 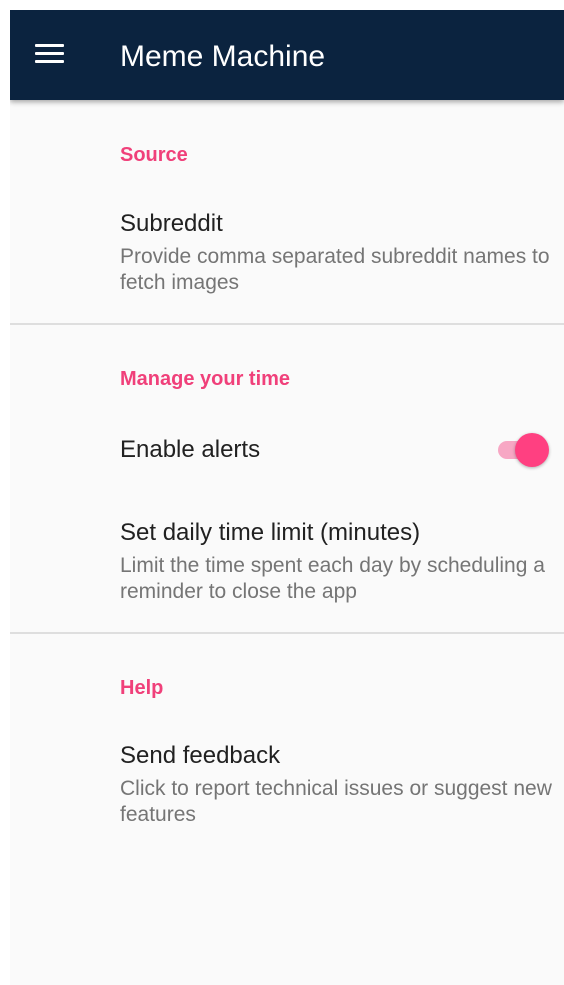 I want to click on switch-thumb, so click(x=532, y=450).